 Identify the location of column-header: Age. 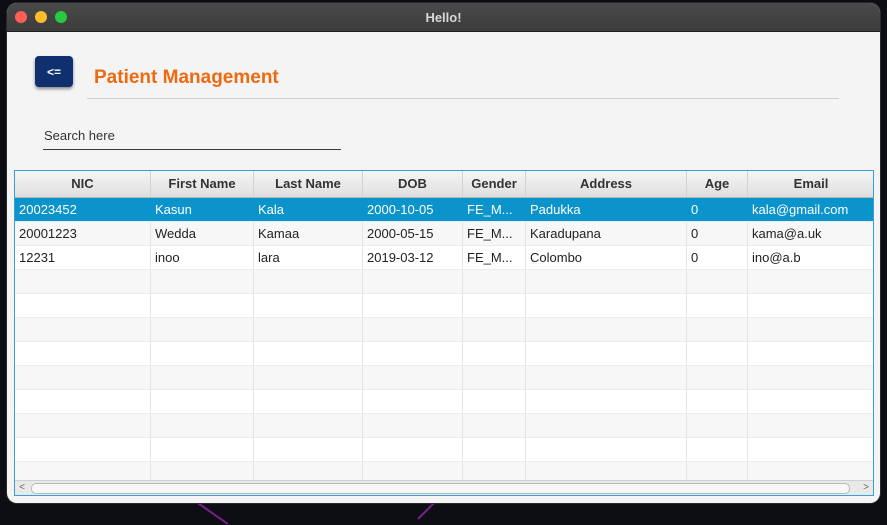
(717, 184).